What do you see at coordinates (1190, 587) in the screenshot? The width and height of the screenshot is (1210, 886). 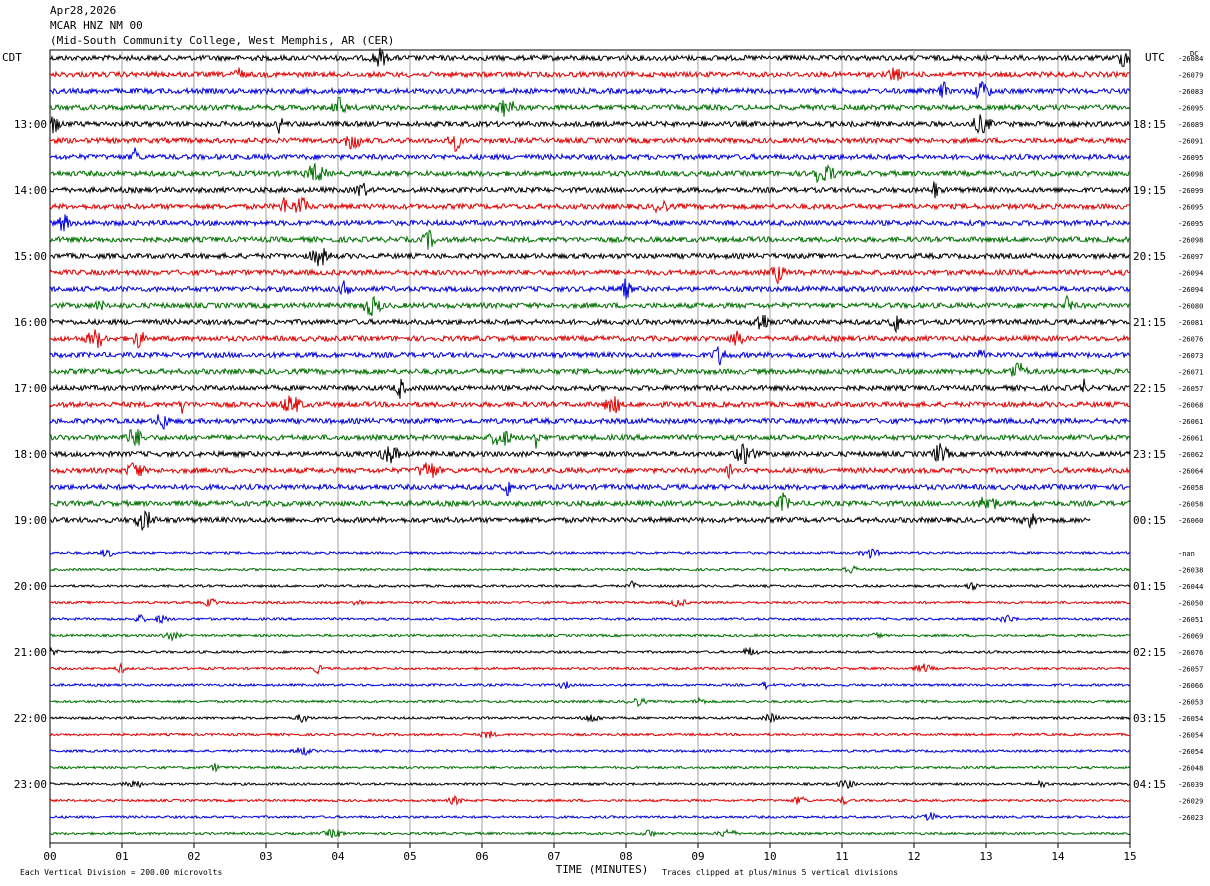 I see `row-dc-value: -26044` at bounding box center [1190, 587].